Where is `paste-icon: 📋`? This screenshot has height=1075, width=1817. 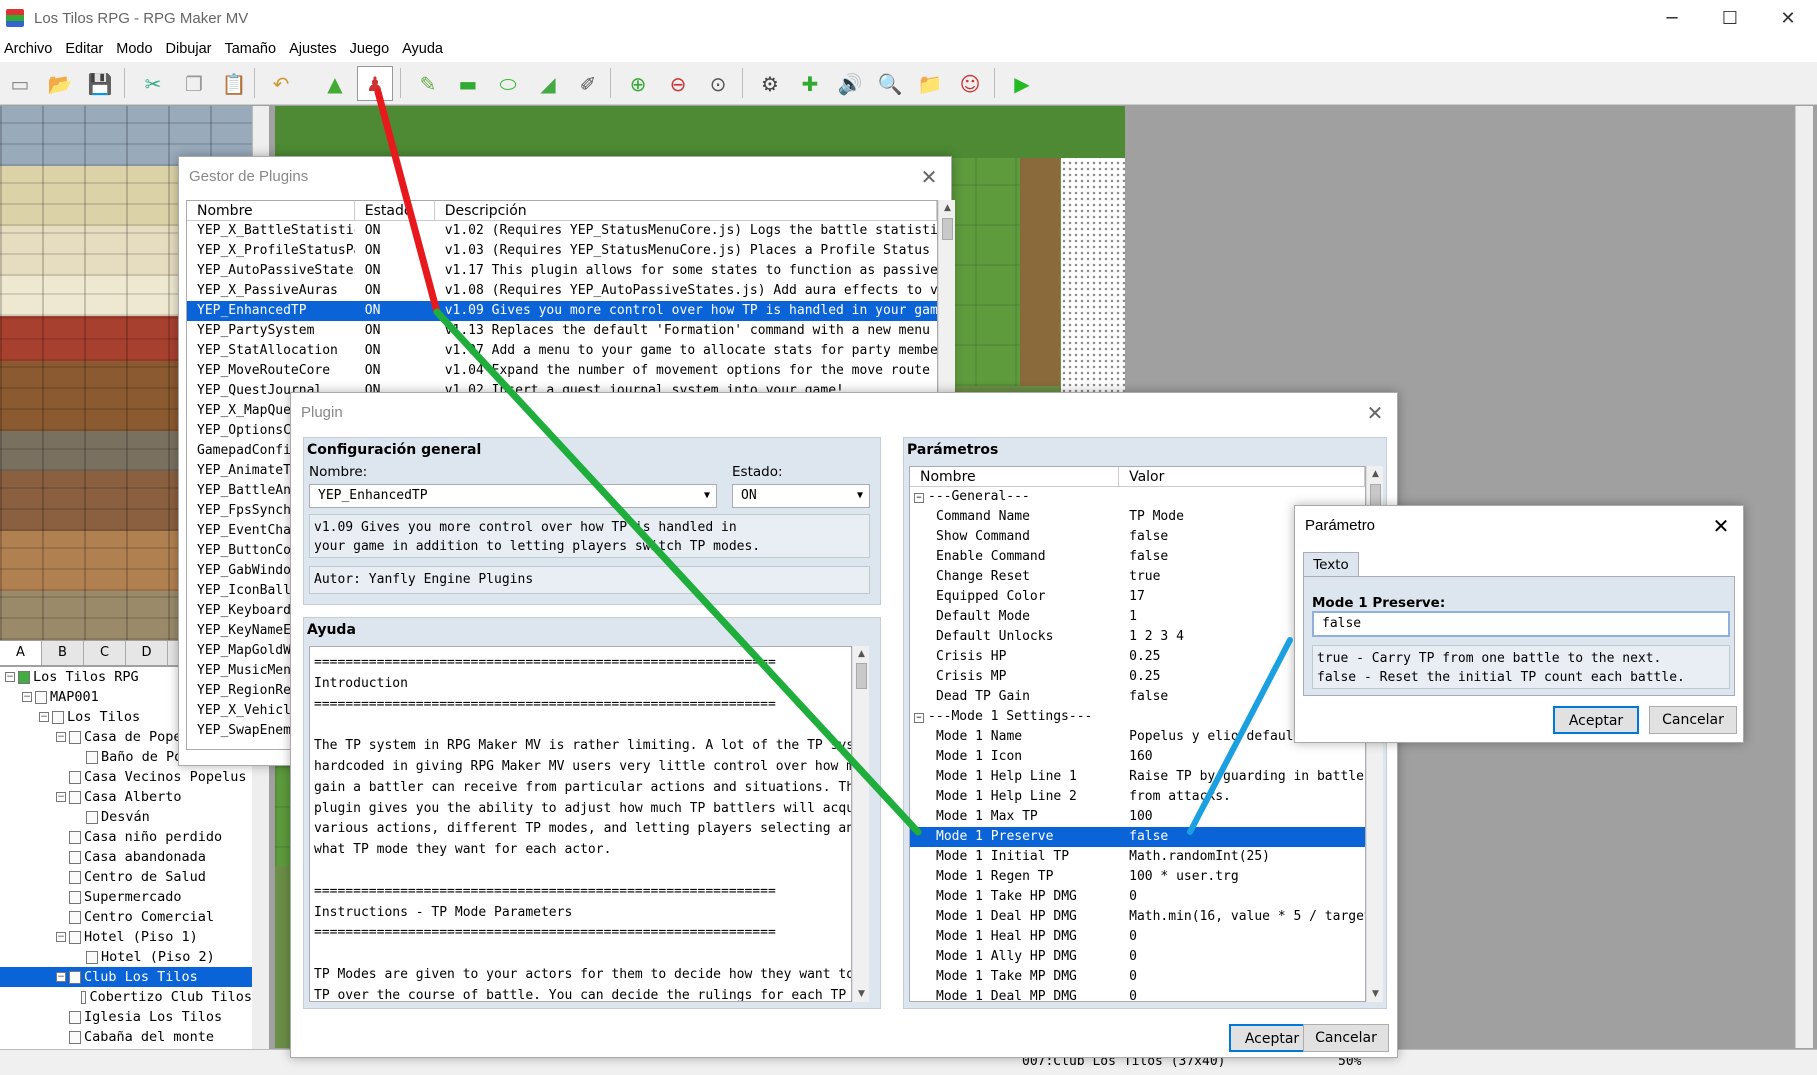
paste-icon: 📋 is located at coordinates (234, 83).